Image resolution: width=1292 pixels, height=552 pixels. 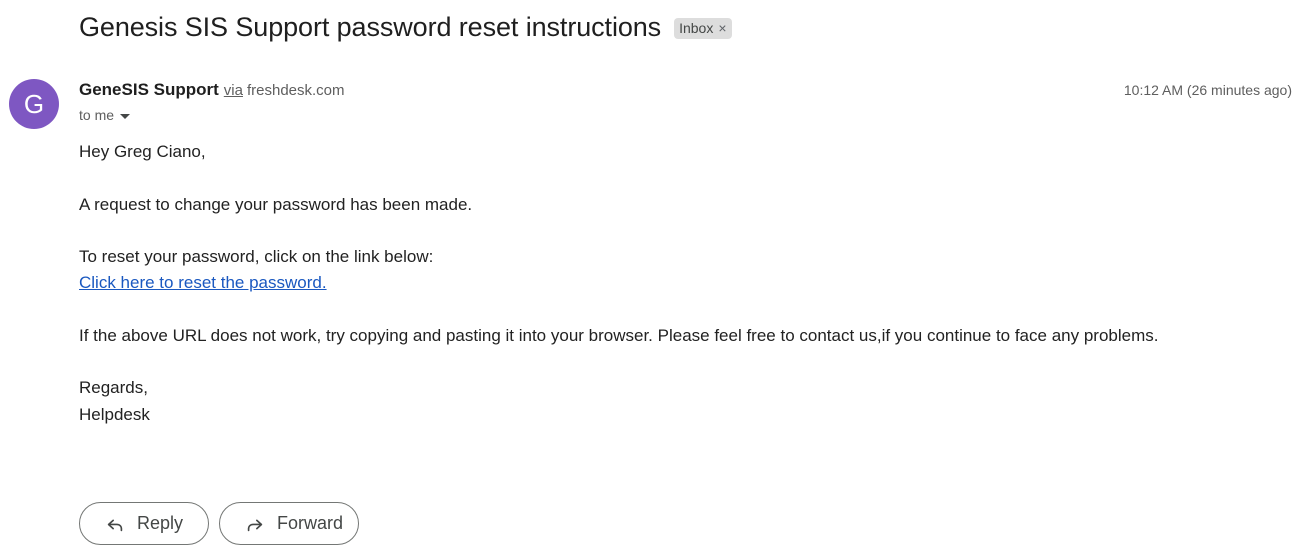 I want to click on inbox-label-chip: Inbox ×, so click(x=703, y=28).